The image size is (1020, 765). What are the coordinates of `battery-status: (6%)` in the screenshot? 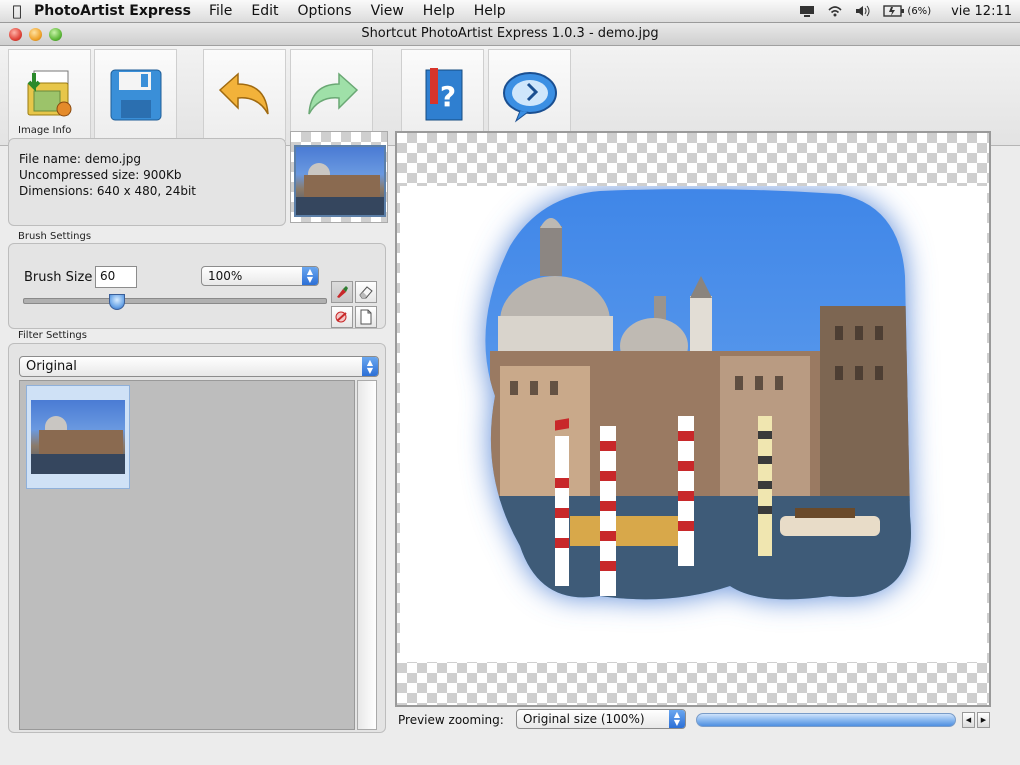 It's located at (907, 11).